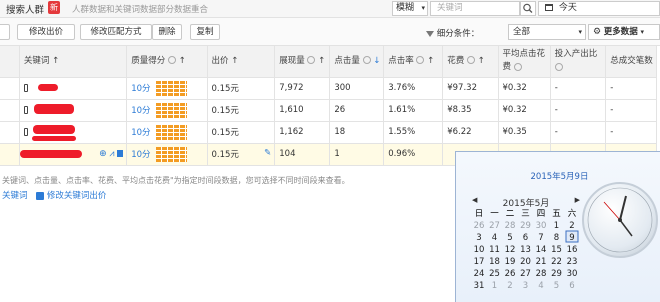 This screenshot has width=660, height=302. Describe the element at coordinates (479, 250) in the screenshot. I see `calendar-day: 10` at that location.